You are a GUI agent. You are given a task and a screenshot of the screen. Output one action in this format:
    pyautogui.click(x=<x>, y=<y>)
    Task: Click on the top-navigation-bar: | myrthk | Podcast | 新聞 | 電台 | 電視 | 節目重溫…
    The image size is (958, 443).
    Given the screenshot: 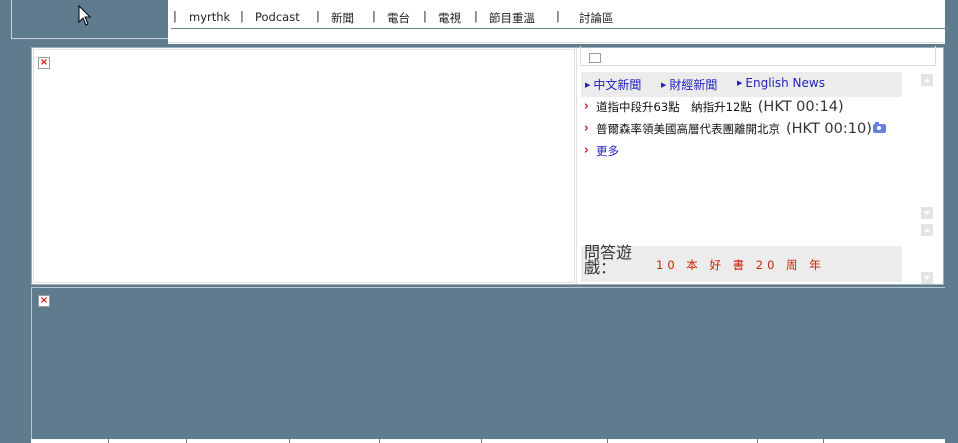 What is the action you would take?
    pyautogui.click(x=556, y=22)
    